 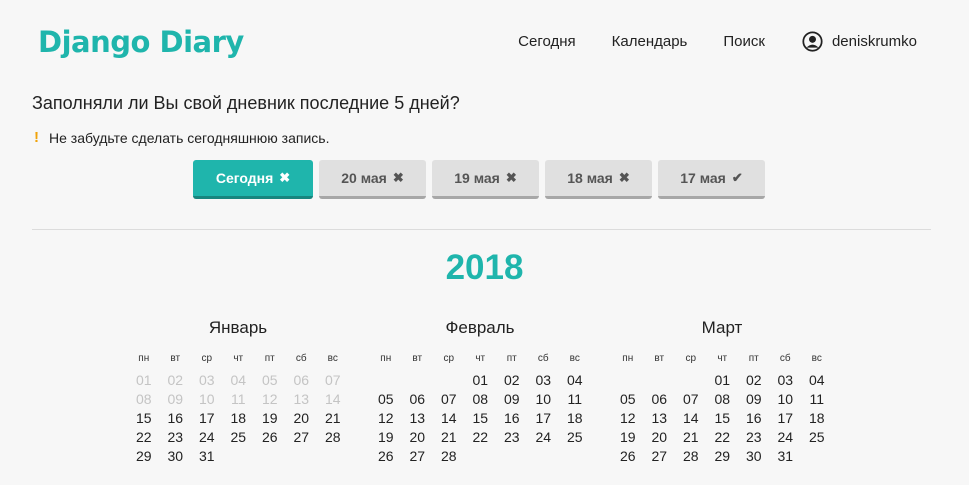 I want to click on user-menu: deniskrumko, so click(x=859, y=41).